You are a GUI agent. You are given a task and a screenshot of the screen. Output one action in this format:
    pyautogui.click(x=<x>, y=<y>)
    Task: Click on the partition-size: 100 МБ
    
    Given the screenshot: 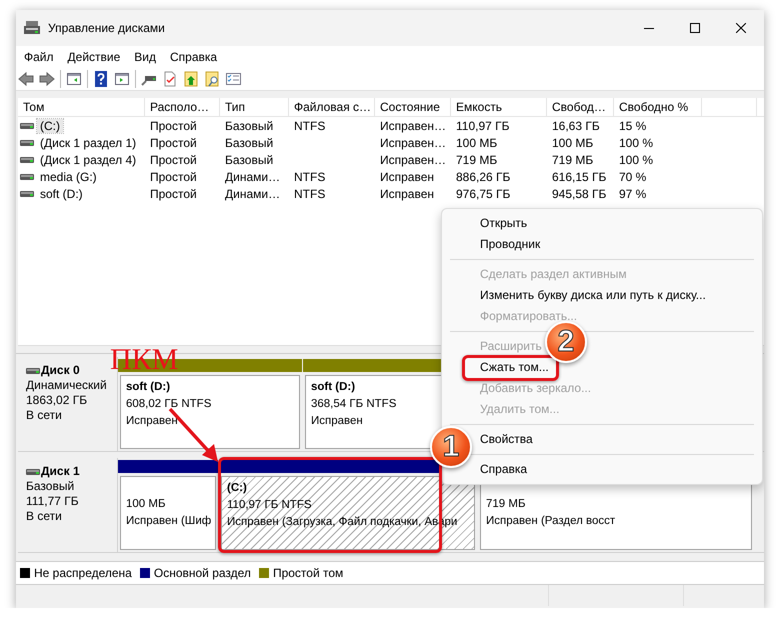 What is the action you would take?
    pyautogui.click(x=146, y=504)
    